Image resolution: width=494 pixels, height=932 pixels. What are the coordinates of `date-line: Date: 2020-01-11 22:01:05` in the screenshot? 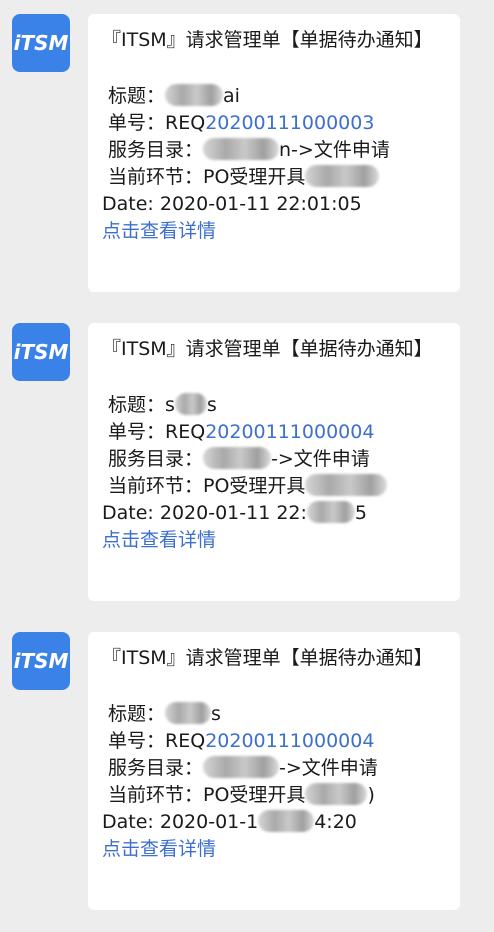 It's located at (274, 204).